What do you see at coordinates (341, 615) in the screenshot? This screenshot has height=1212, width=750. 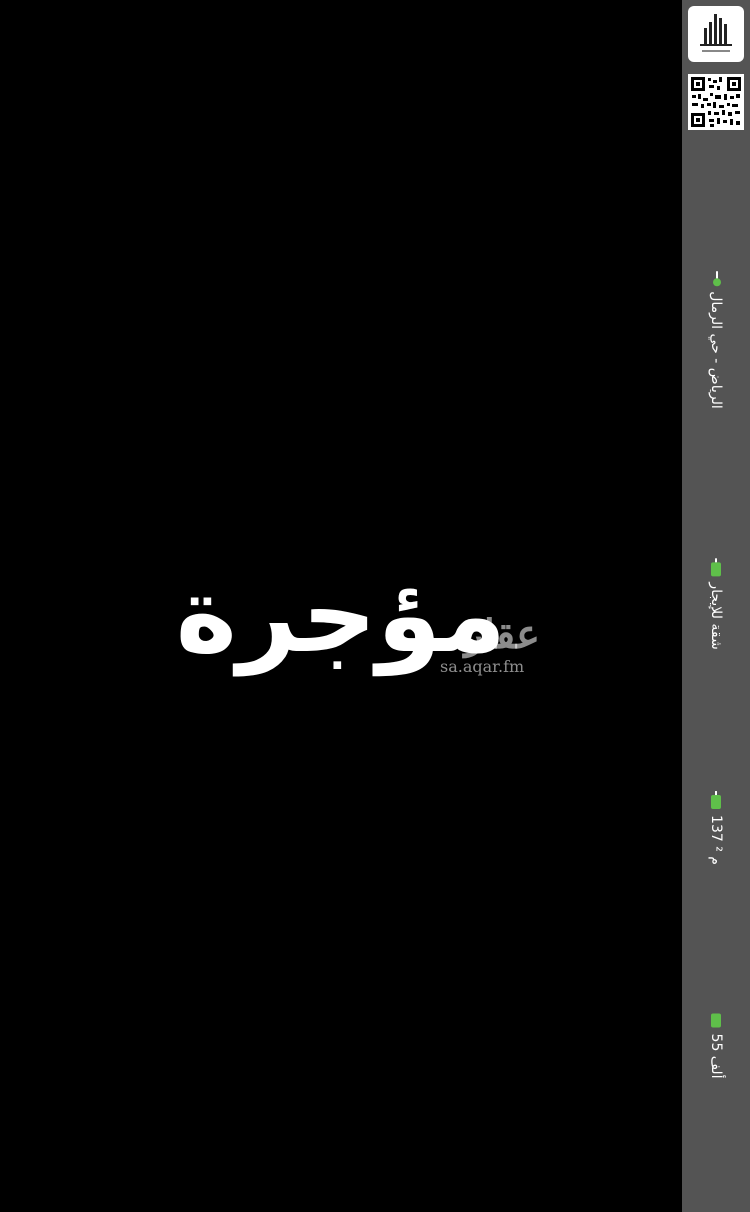 I see `rented-label: مؤجرة` at bounding box center [341, 615].